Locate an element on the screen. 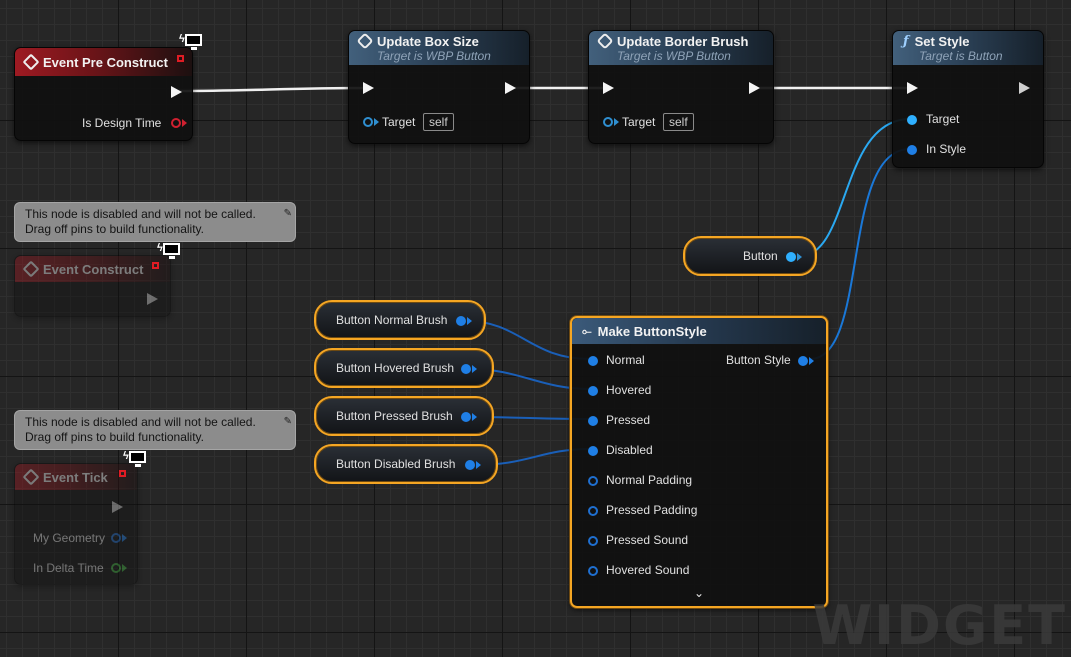 This screenshot has width=1071, height=657. disabled-pin is located at coordinates (593, 451).